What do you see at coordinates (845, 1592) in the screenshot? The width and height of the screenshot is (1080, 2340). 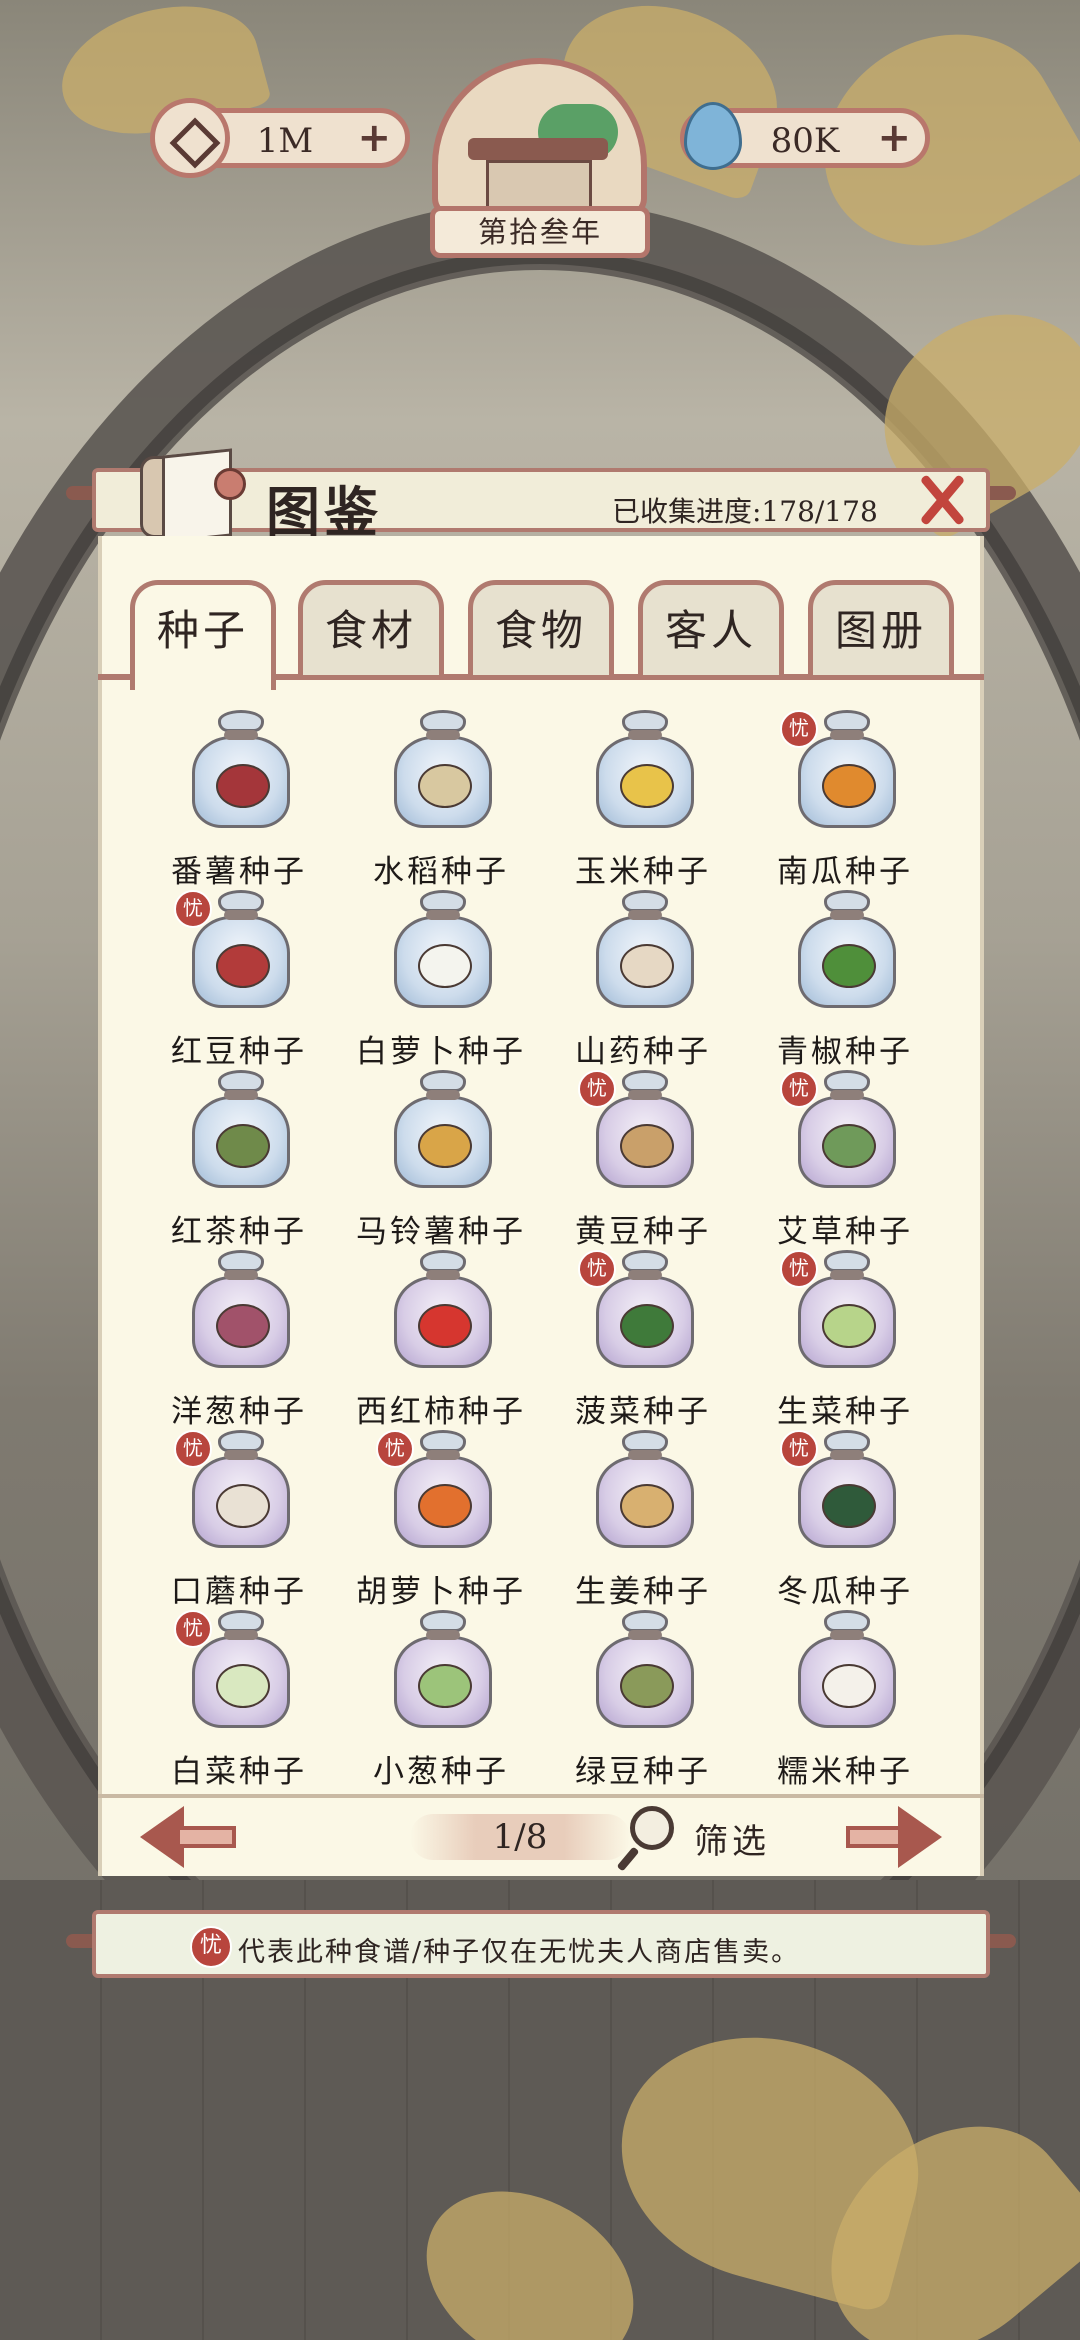 I see `seed-name: 冬瓜种子` at bounding box center [845, 1592].